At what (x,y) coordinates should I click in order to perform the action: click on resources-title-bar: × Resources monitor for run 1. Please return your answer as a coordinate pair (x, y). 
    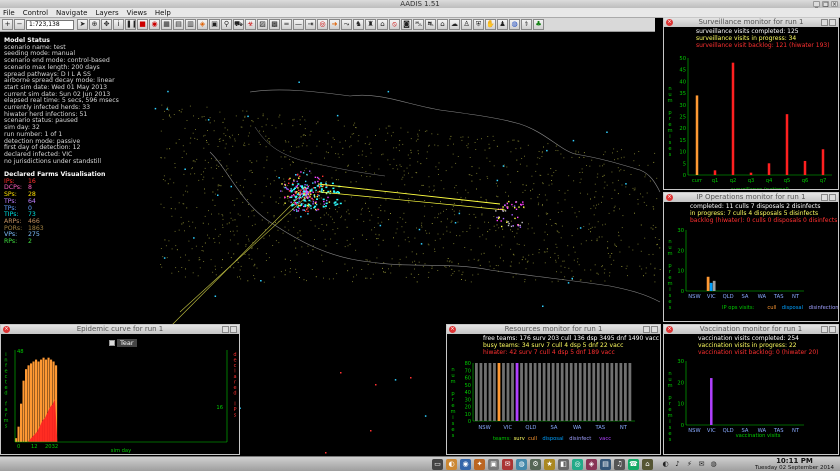
    Looking at the image, I should click on (553, 329).